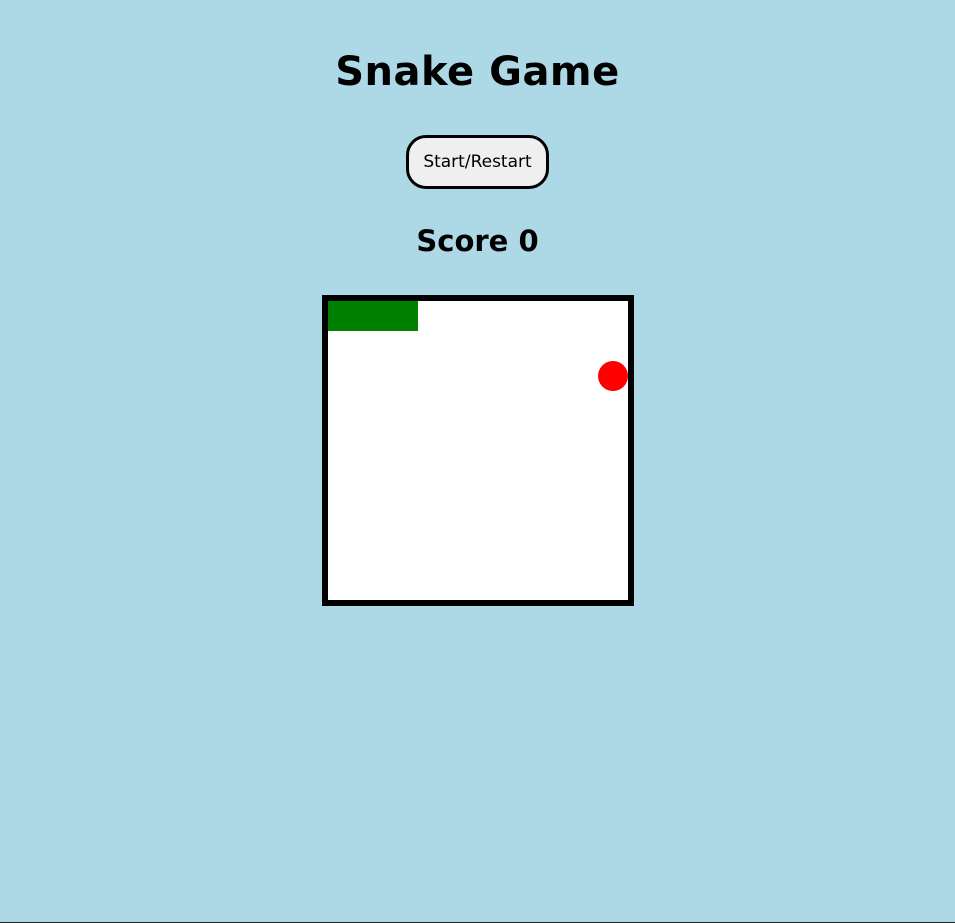 The image size is (955, 923). I want to click on snake, so click(373, 316).